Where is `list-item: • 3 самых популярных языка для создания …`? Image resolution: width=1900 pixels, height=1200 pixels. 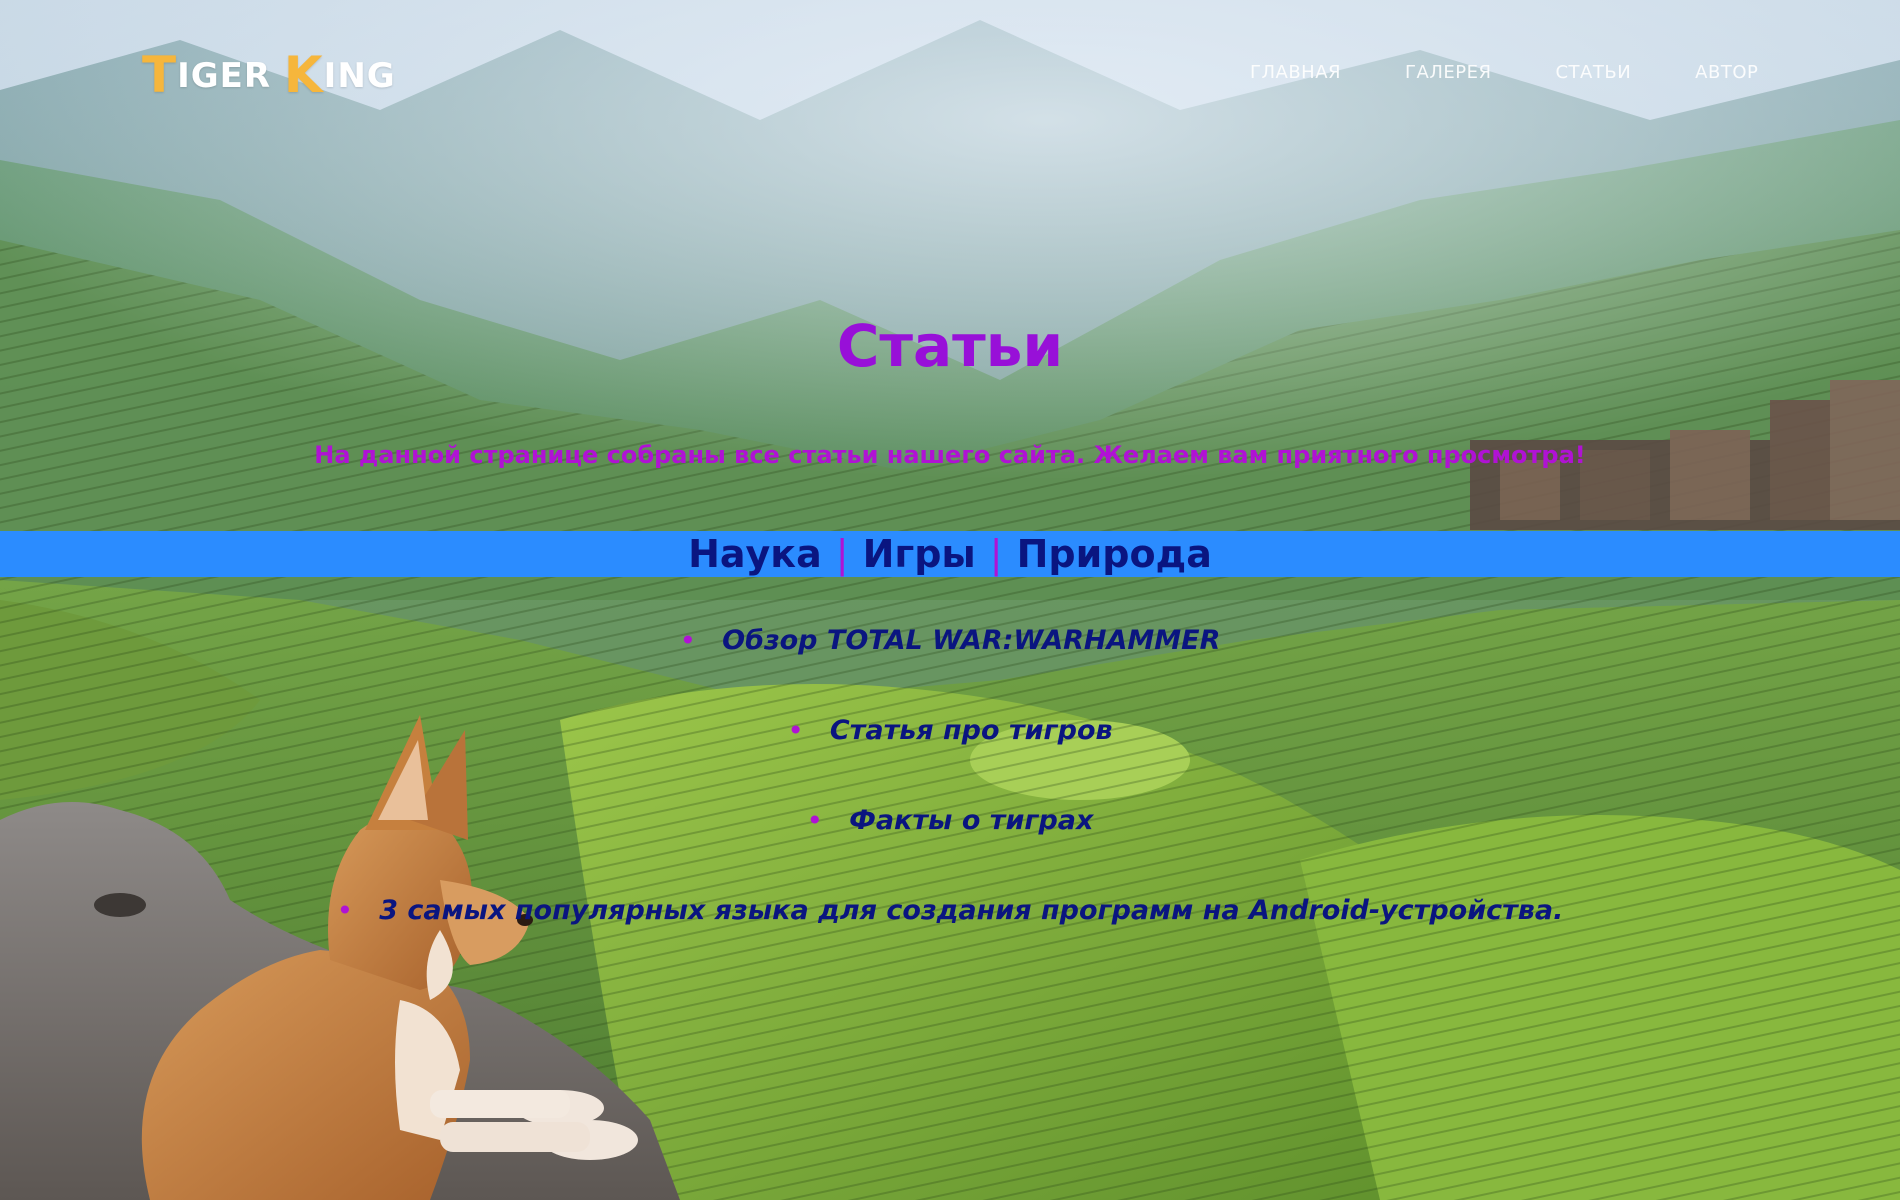 list-item: • 3 самых популярных языка для создания … is located at coordinates (950, 940).